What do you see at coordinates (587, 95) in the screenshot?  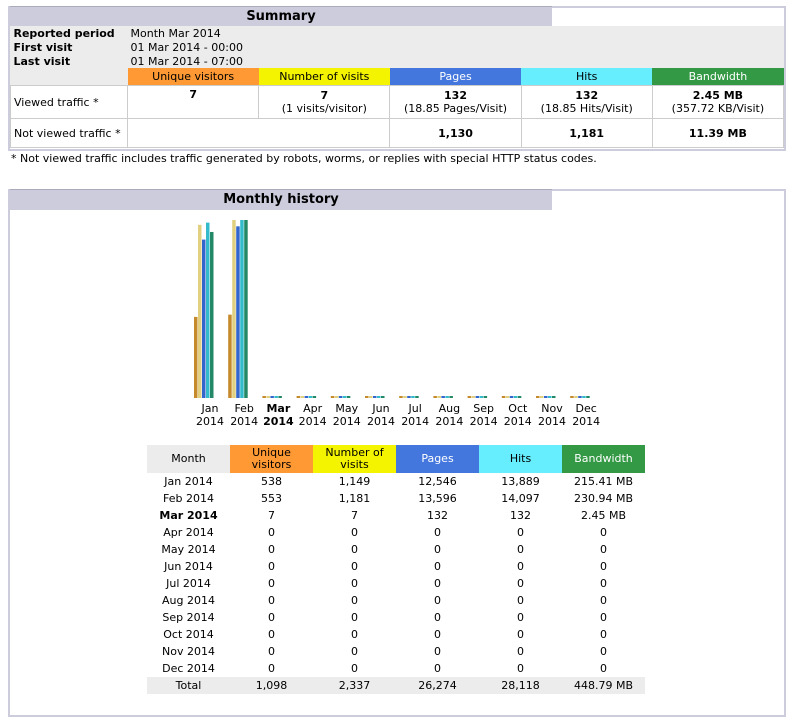 I see `viewed-hits: 132` at bounding box center [587, 95].